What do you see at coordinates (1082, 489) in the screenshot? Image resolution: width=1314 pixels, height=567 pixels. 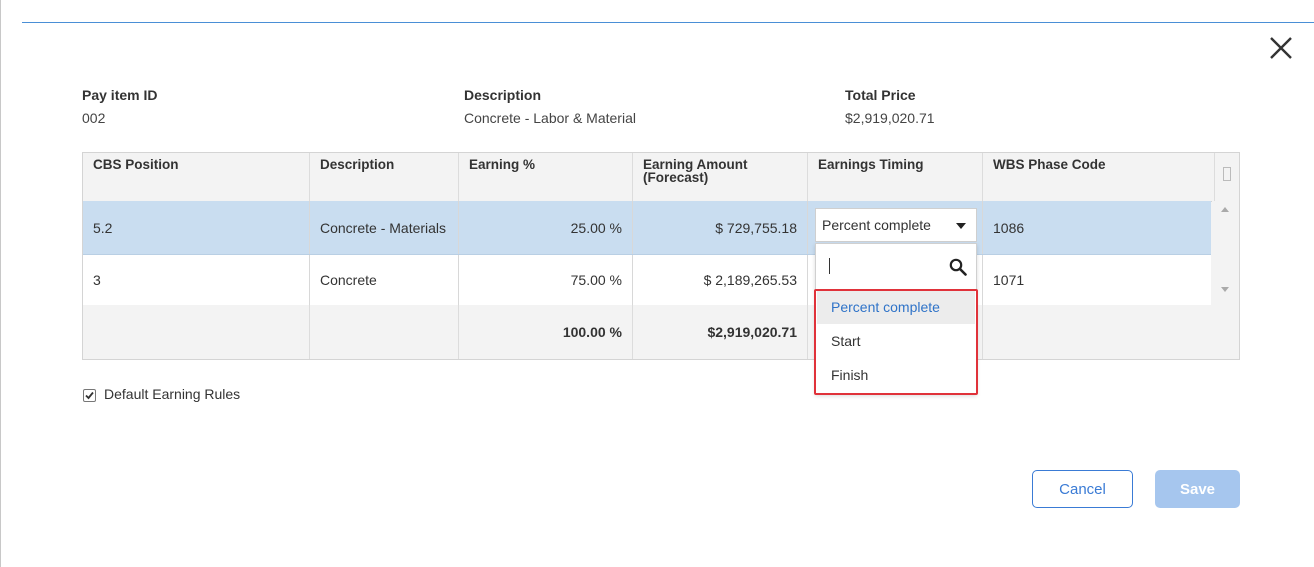 I see `cancel-button: Cancel` at bounding box center [1082, 489].